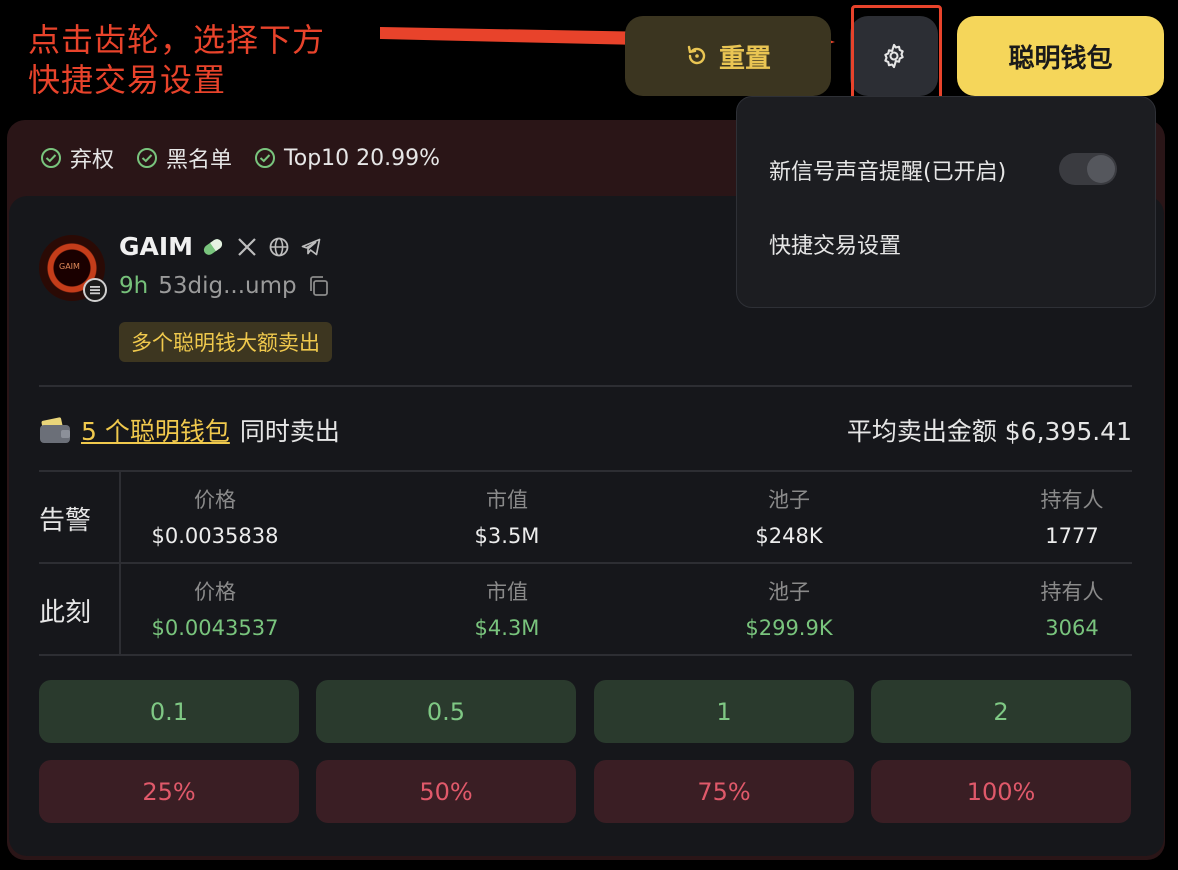 This screenshot has height=870, width=1178. I want to click on alert-price: 价格 $0.0035838, so click(215, 516).